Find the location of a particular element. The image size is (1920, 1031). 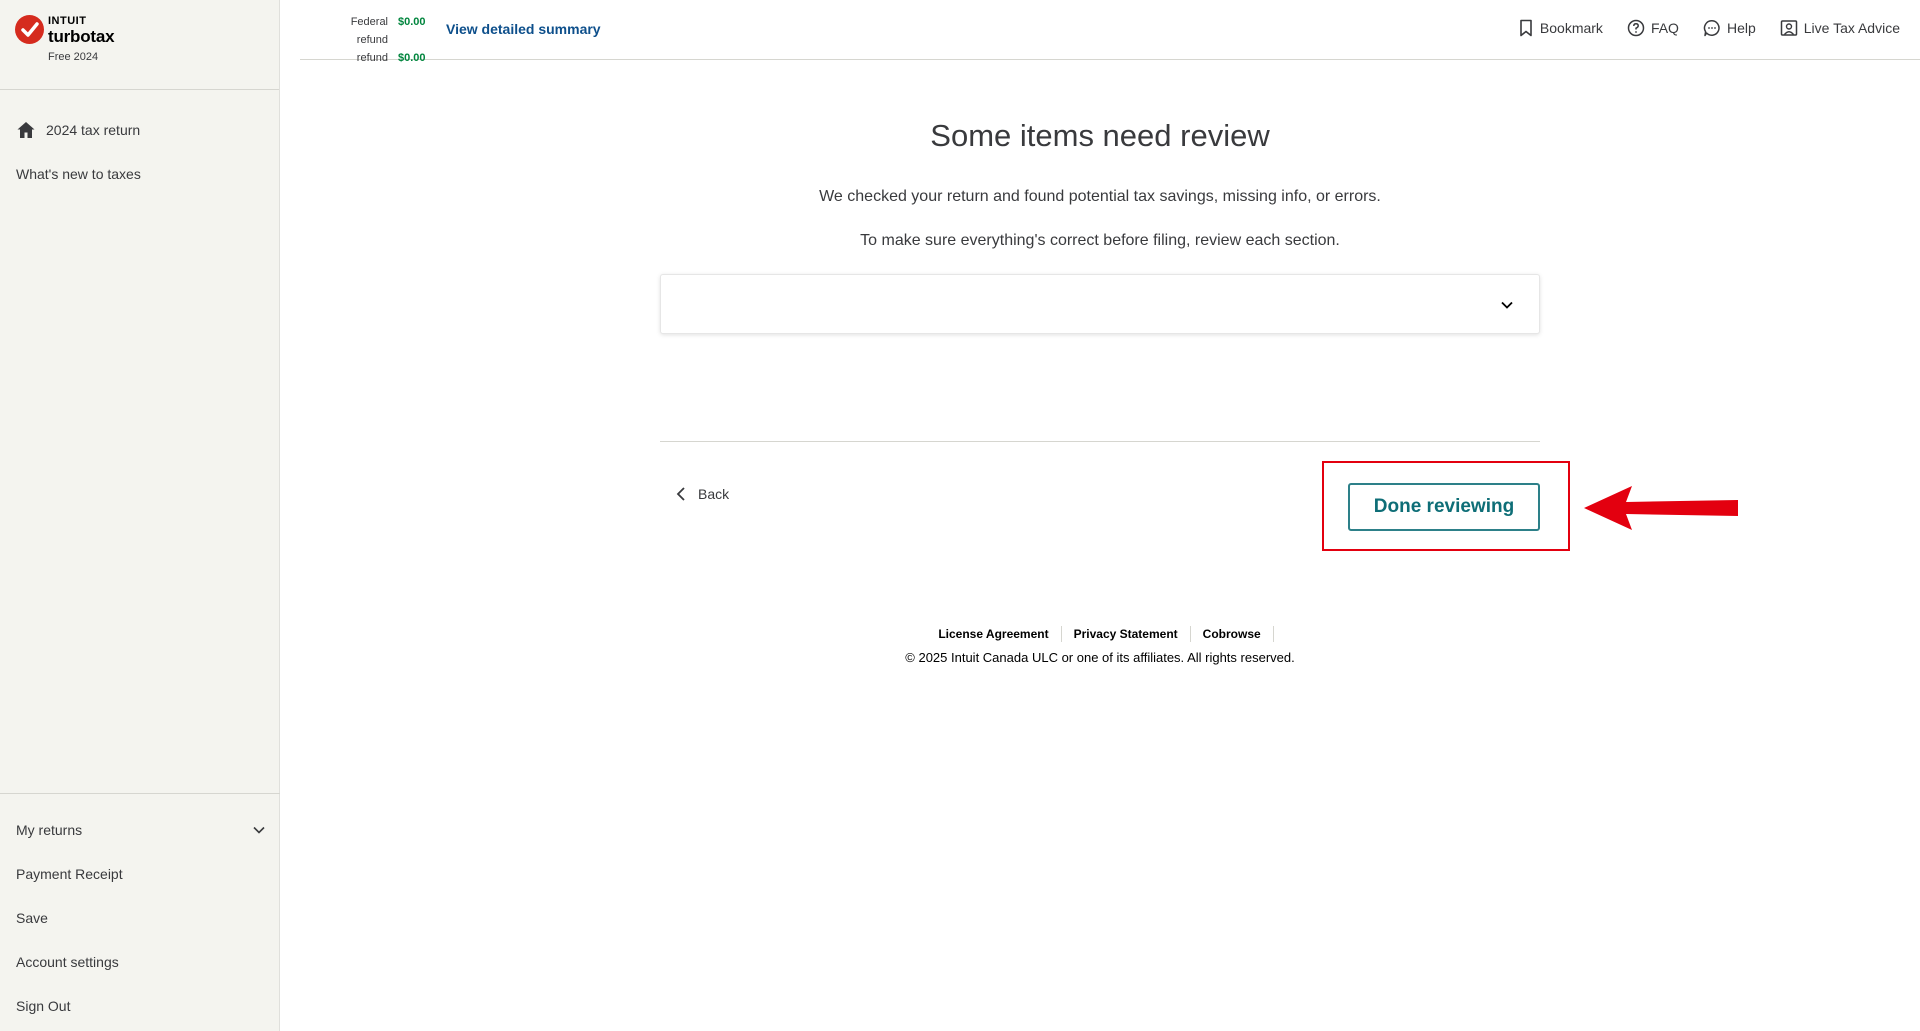

sidebar-item-payment-receipt: Payment Receipt is located at coordinates (140, 874).